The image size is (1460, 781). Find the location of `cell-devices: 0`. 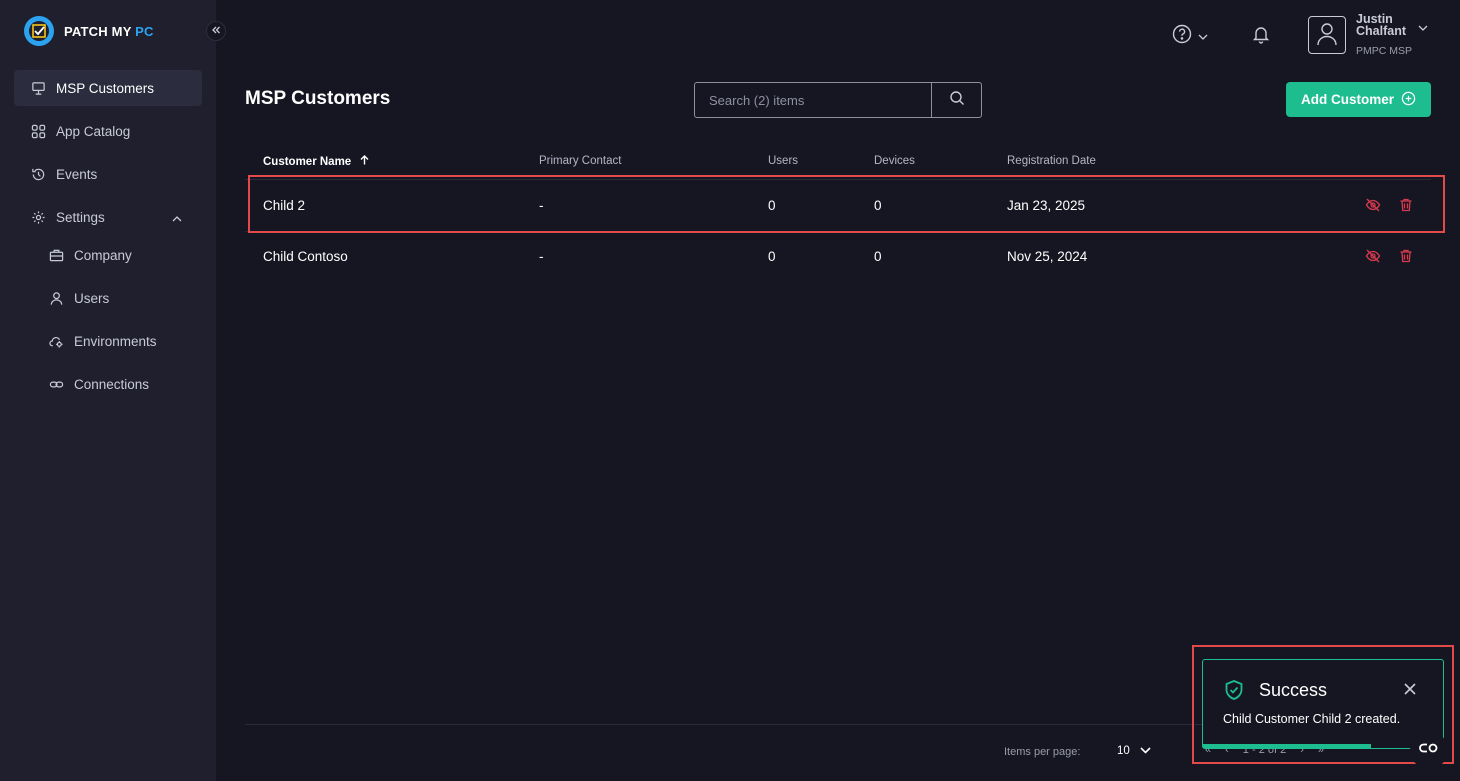

cell-devices: 0 is located at coordinates (878, 256).